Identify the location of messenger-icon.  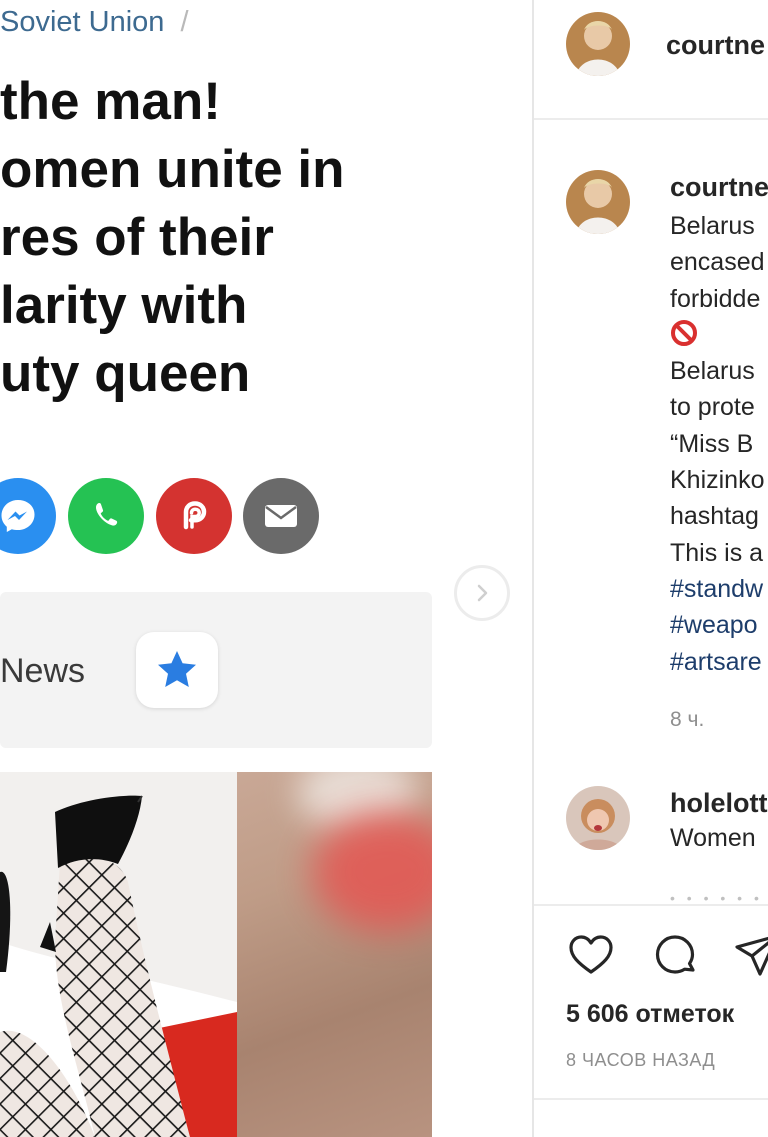
(18, 516).